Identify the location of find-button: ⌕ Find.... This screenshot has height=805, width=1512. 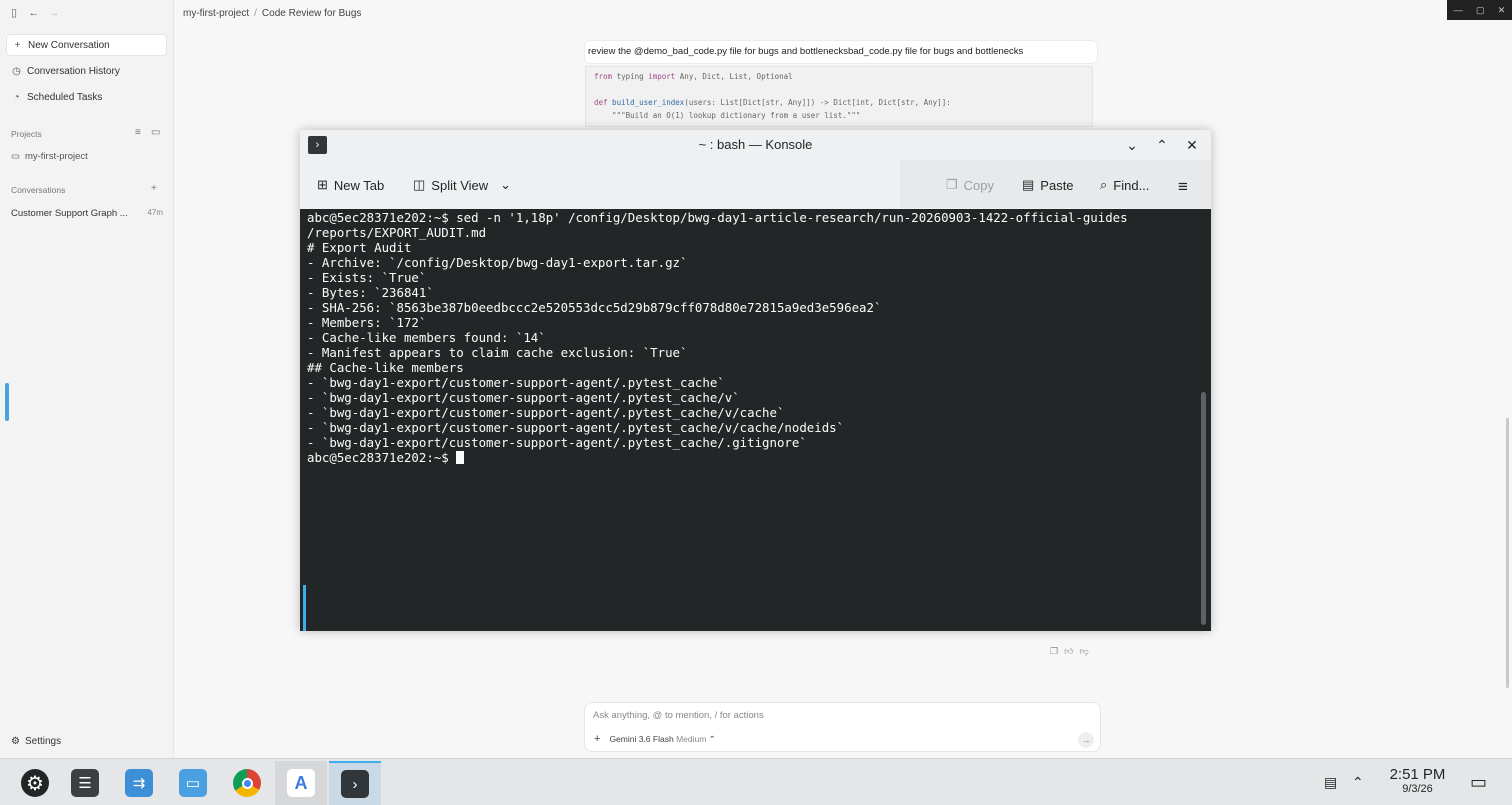
(1124, 185).